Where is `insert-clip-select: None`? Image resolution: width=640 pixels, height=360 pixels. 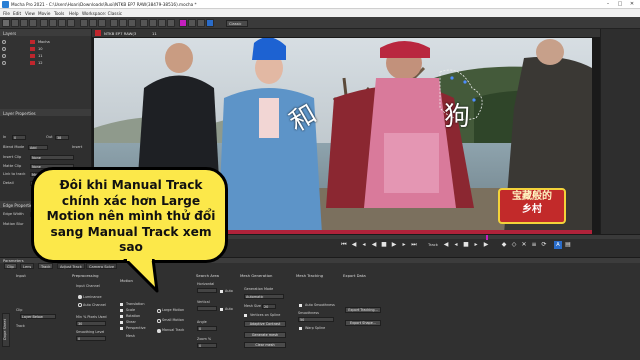 insert-clip-select: None is located at coordinates (52, 157).